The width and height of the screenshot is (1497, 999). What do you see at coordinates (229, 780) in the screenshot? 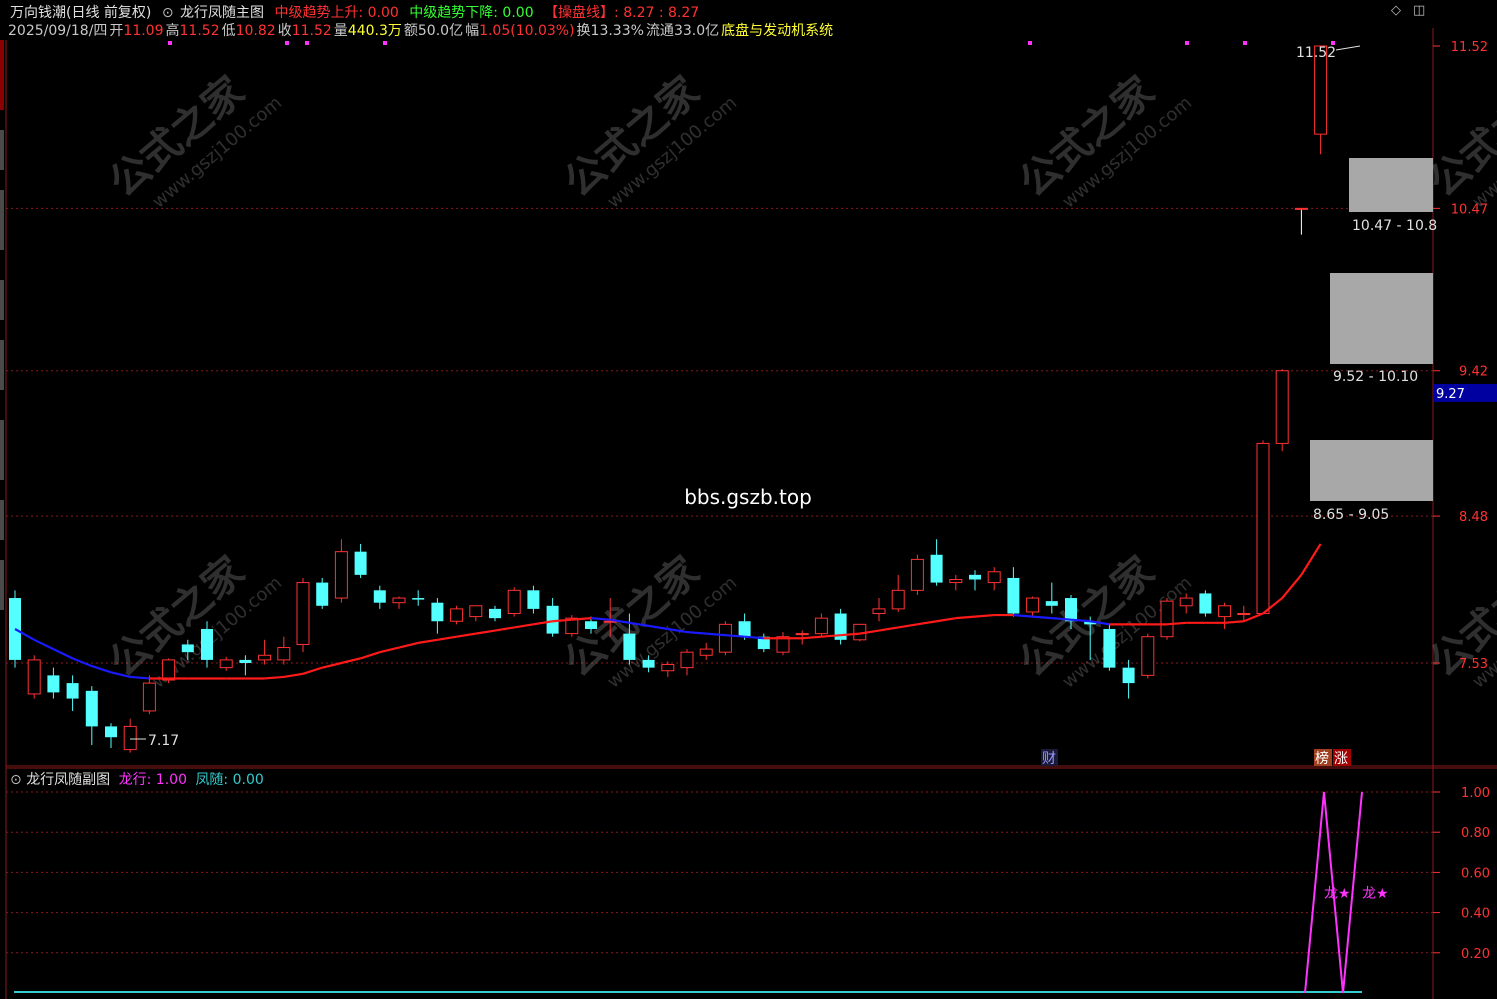
I see `feng-label: 凤随: 0.00` at bounding box center [229, 780].